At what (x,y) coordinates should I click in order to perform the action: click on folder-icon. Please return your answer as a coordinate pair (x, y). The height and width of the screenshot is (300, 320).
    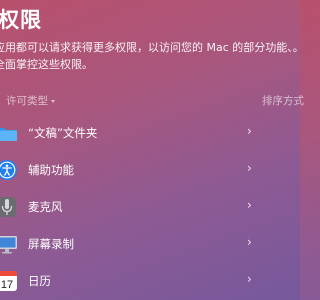
    Looking at the image, I should click on (9, 133).